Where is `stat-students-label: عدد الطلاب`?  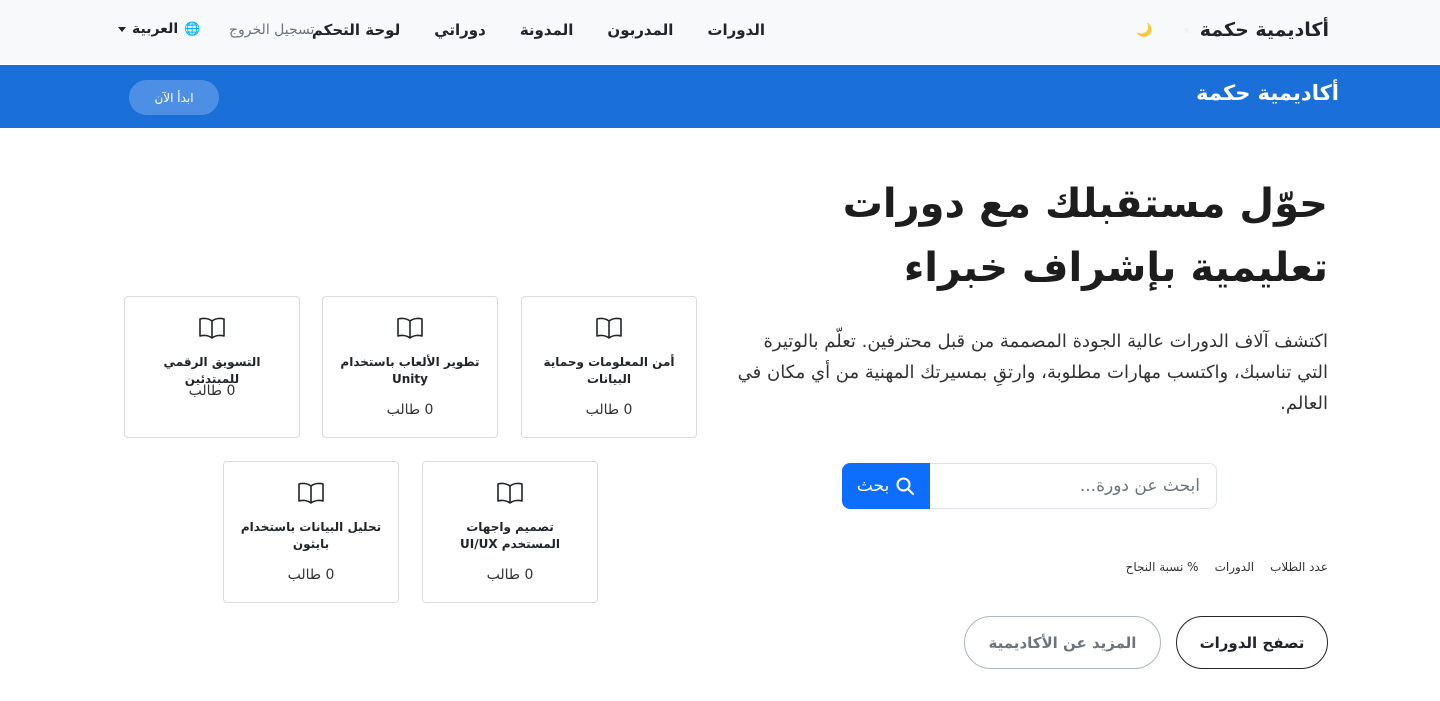 stat-students-label: عدد الطلاب is located at coordinates (1299, 567).